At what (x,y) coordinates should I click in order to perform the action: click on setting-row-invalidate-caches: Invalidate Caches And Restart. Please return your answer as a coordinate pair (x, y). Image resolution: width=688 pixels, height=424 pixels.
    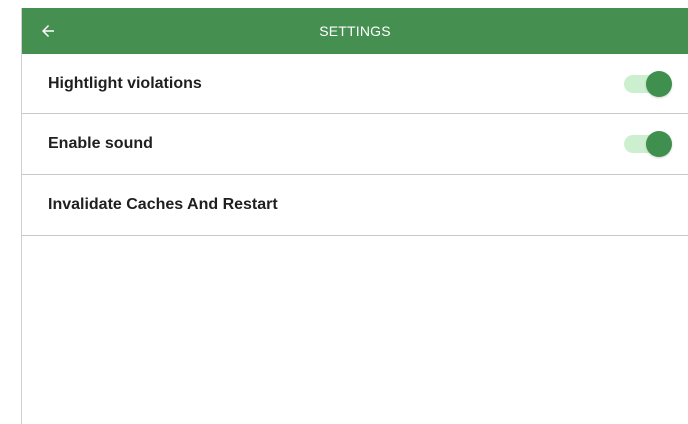
    Looking at the image, I should click on (355, 205).